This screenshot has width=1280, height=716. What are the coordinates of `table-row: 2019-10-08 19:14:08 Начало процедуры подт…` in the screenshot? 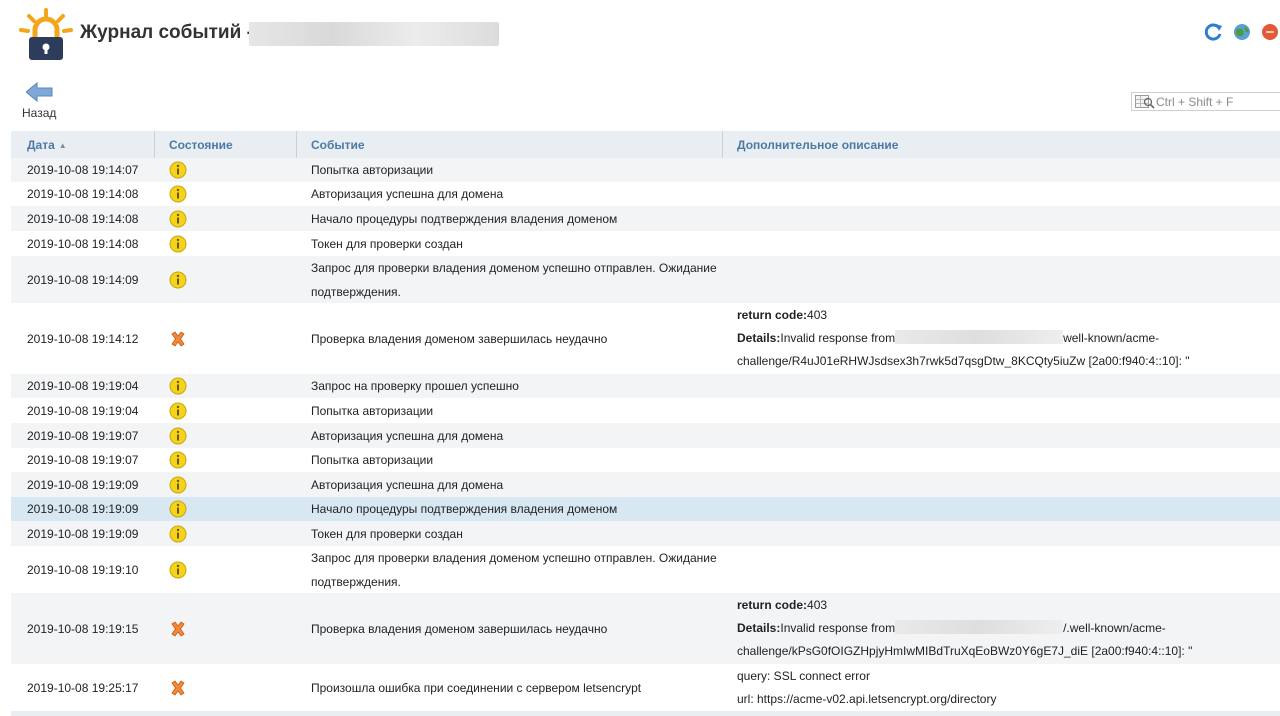 It's located at (645, 218).